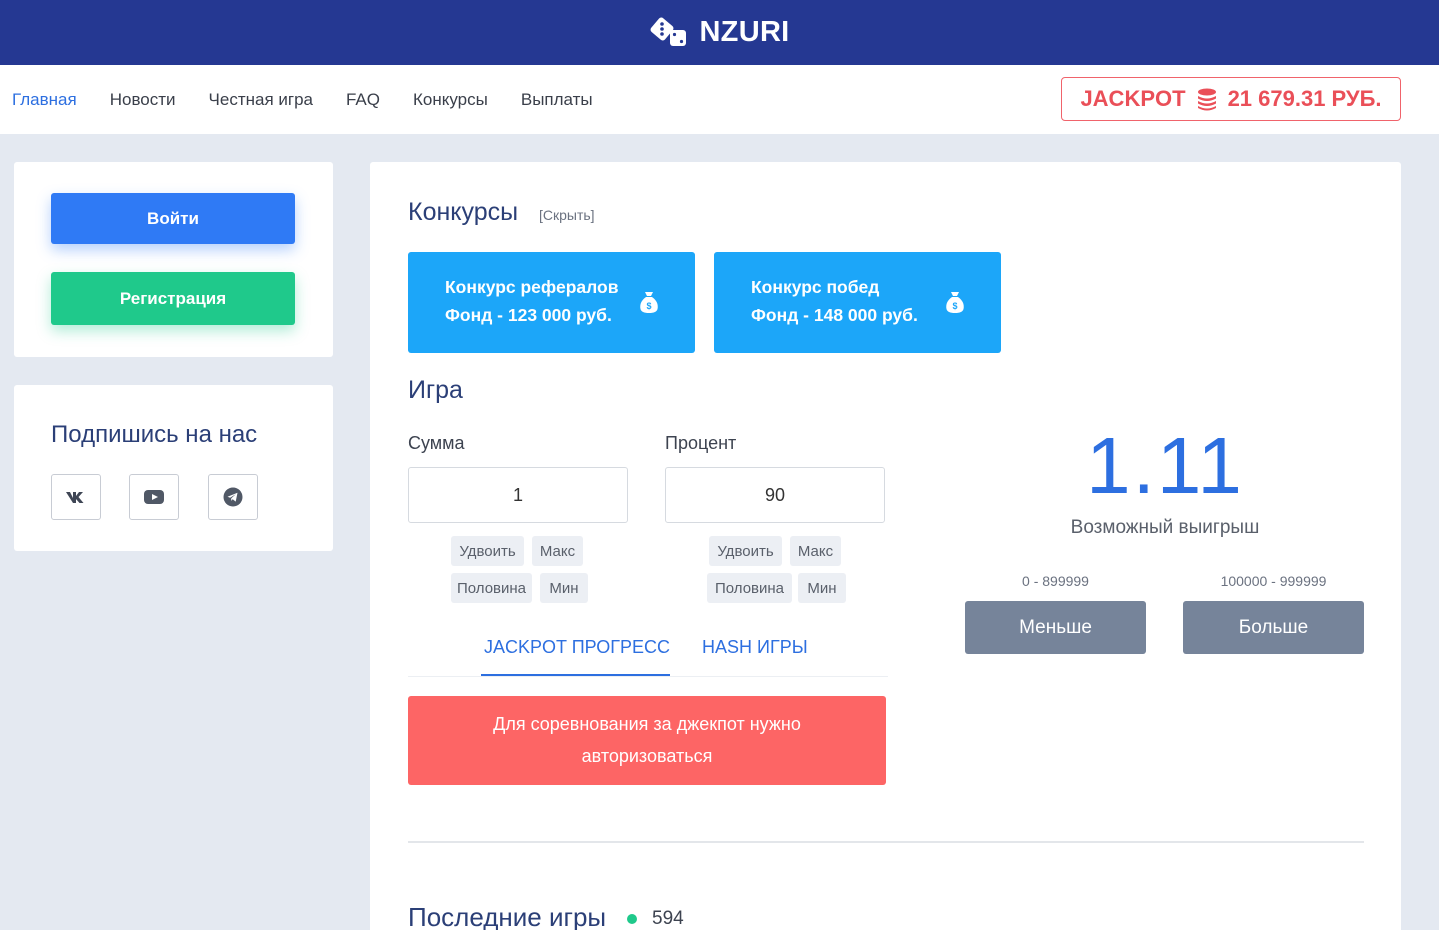  What do you see at coordinates (647, 724) in the screenshot?
I see `alert-line: Для соревнования за джекпот нужно` at bounding box center [647, 724].